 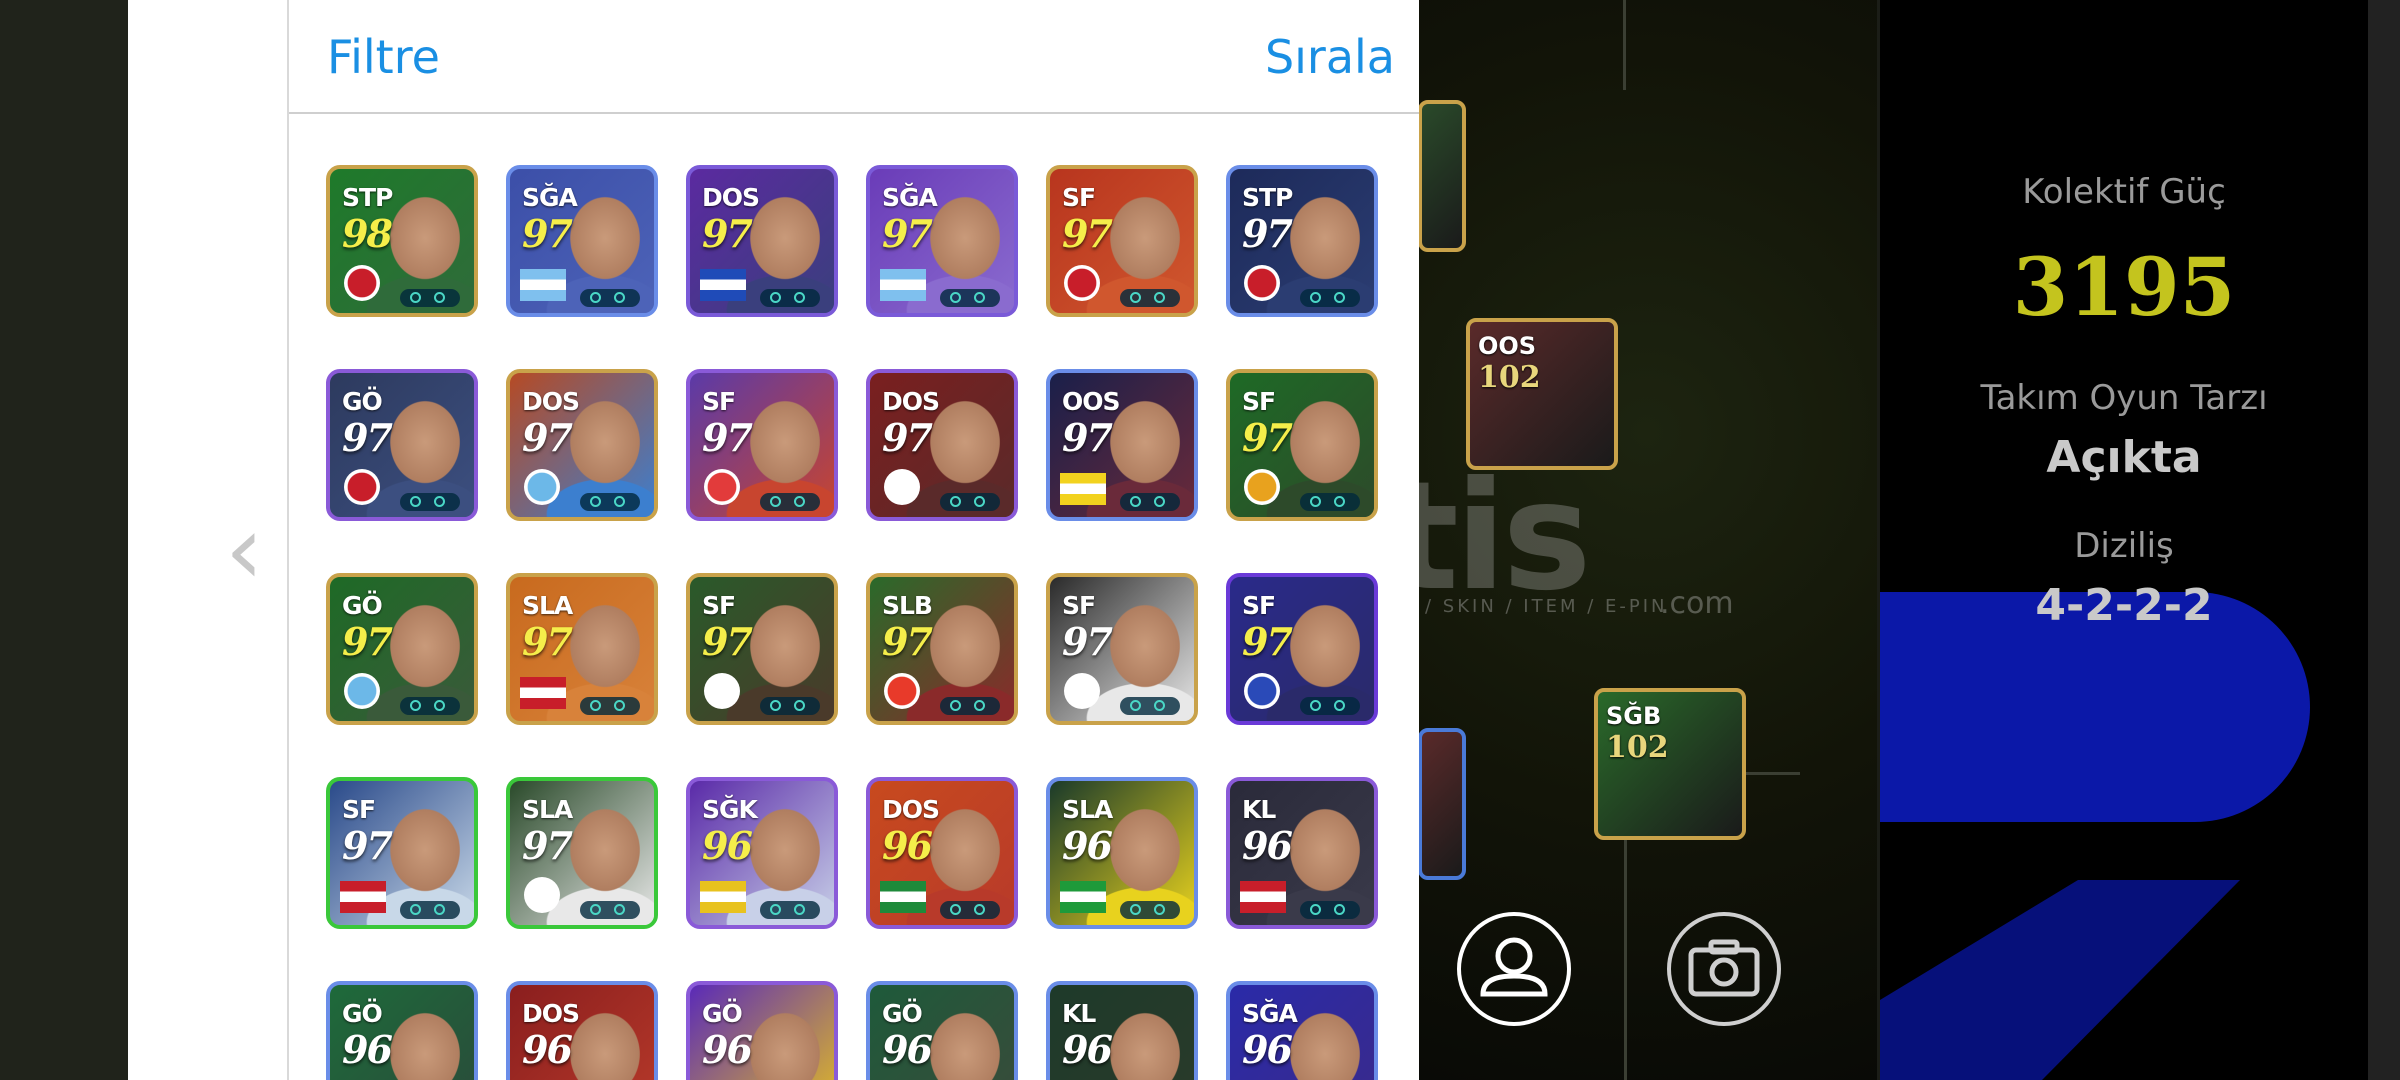 I want to click on profile-button, so click(x=1514, y=969).